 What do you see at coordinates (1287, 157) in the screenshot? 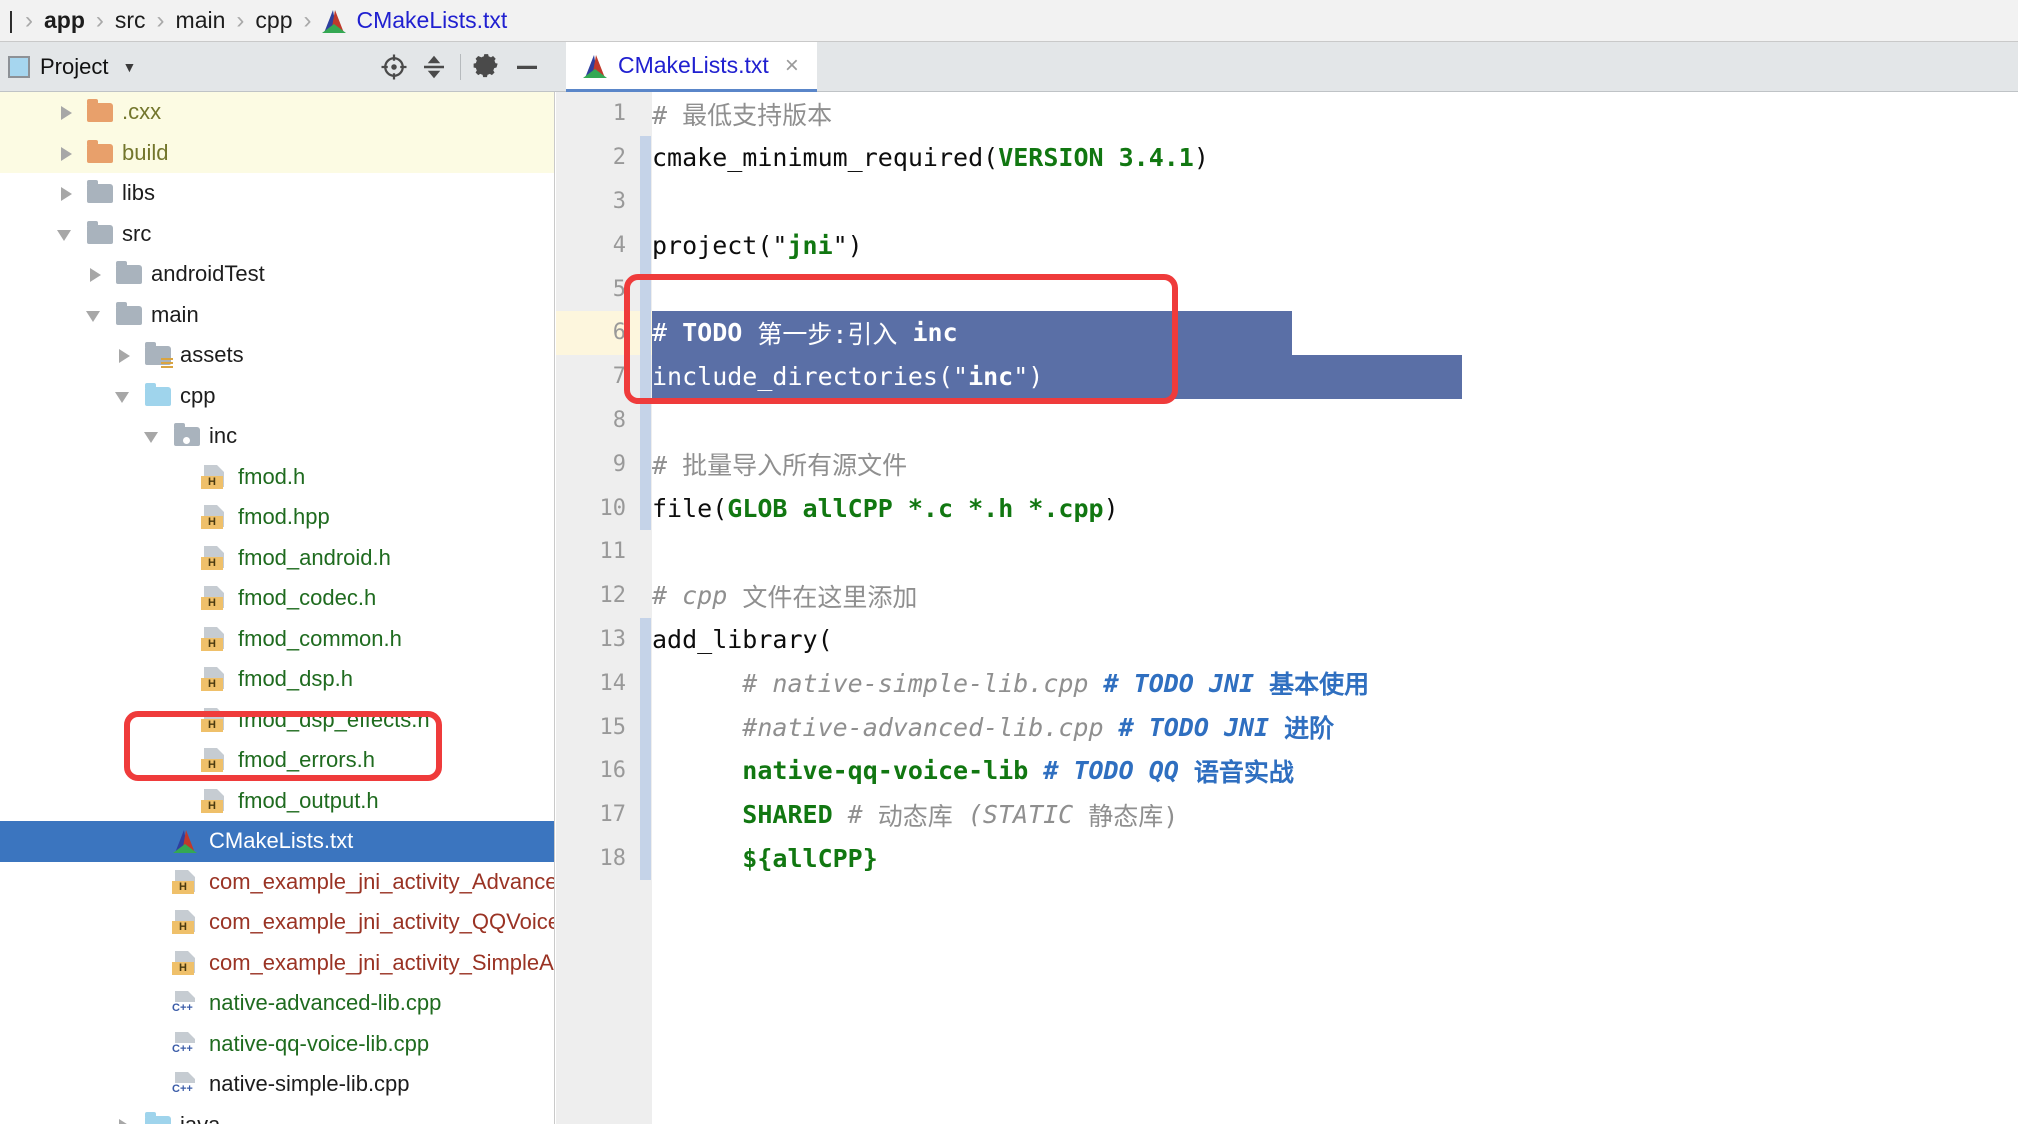
I see `code-line: 2 cmake_minimum_required(VERSION 3.4.1)` at bounding box center [1287, 157].